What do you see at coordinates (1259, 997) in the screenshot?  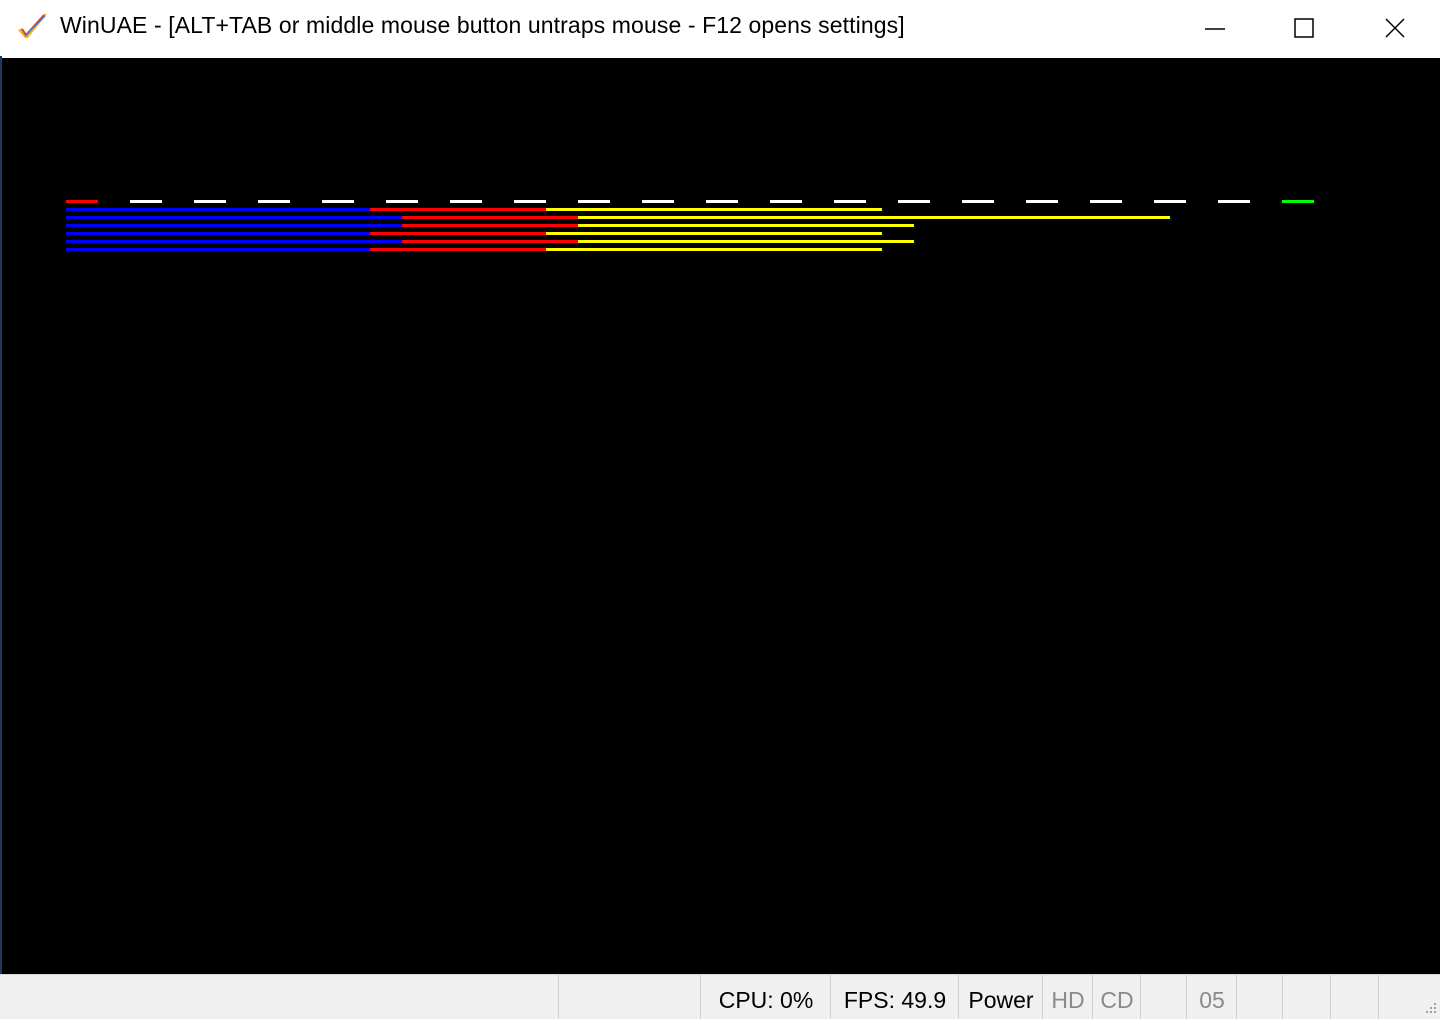 I see `drive-df1-status` at bounding box center [1259, 997].